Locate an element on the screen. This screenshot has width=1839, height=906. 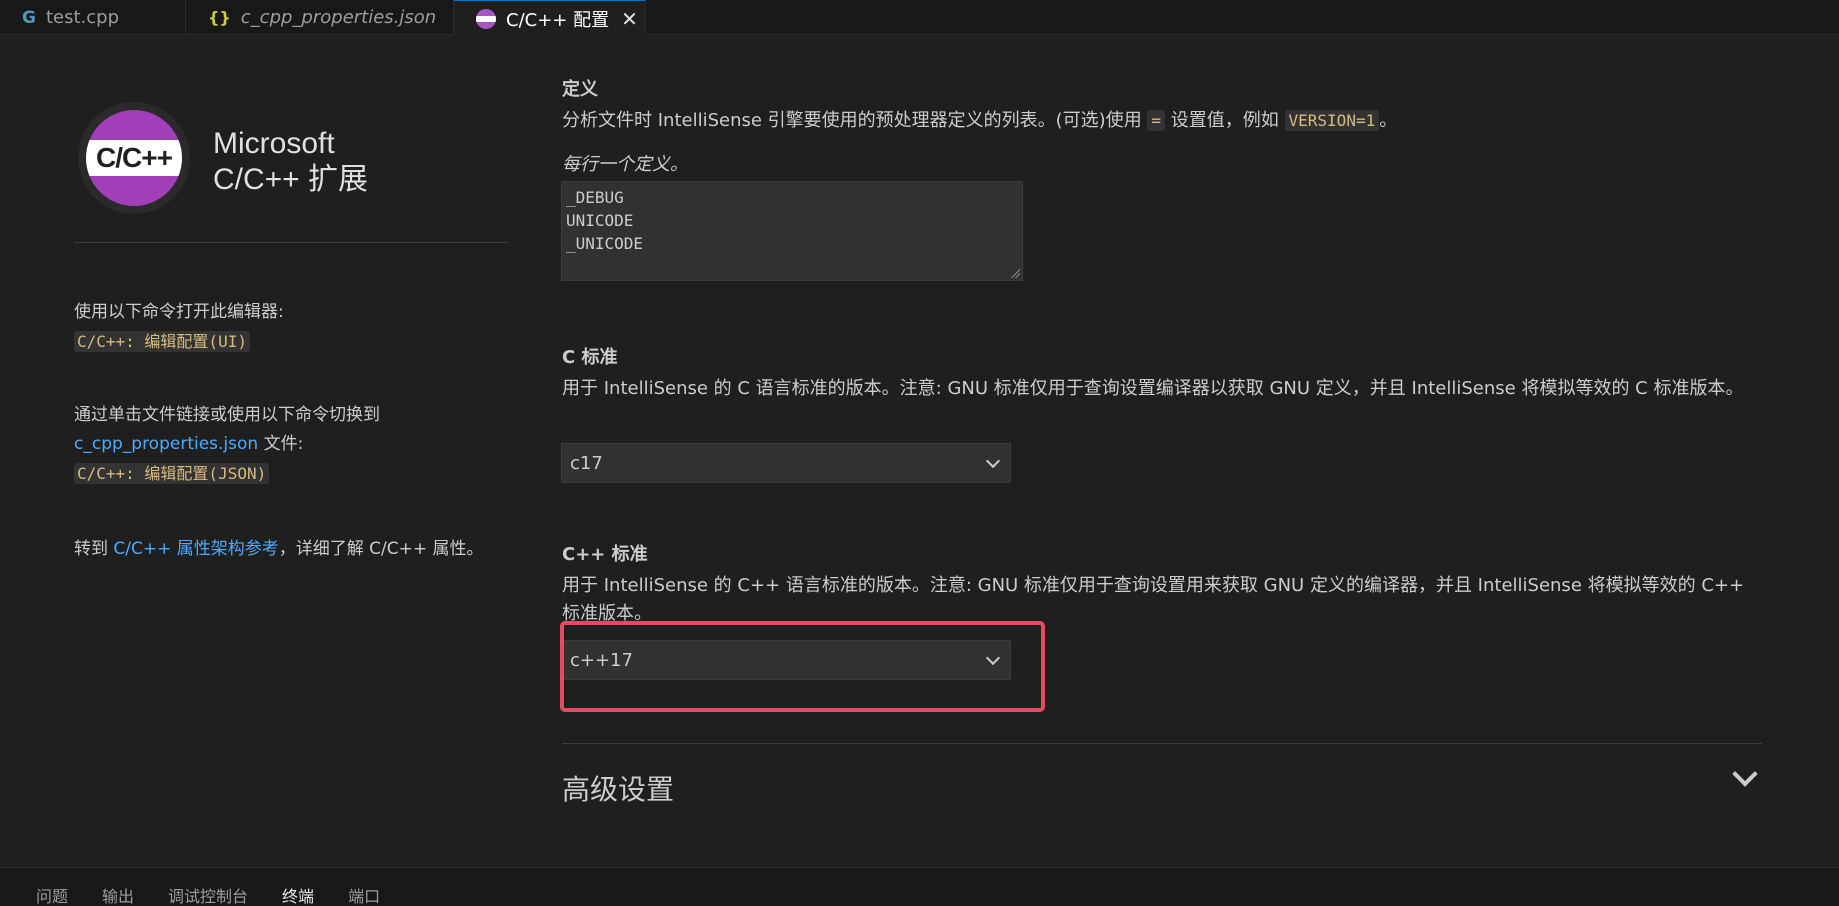
switch-text: 通过单击文件链接或使用以下命令切换到 is located at coordinates (227, 415).